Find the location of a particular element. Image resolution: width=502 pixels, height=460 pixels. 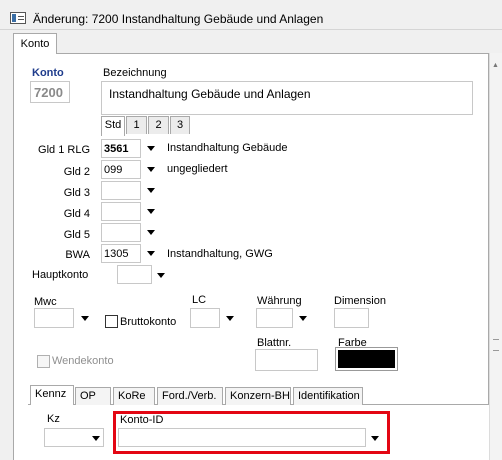

gld2-label: Gld 2 is located at coordinates (76, 172).